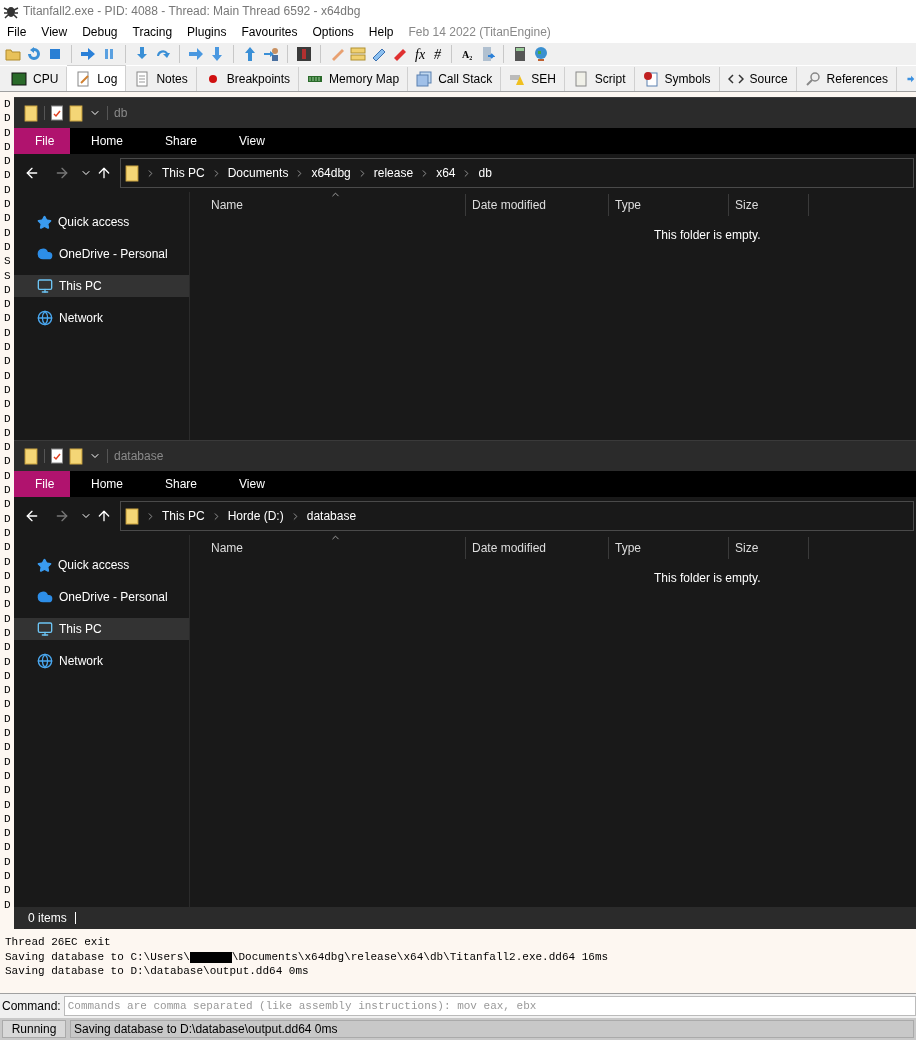 The width and height of the screenshot is (916, 1040). Describe the element at coordinates (331, 173) in the screenshot. I see `breadcrumb: x64dbg` at that location.